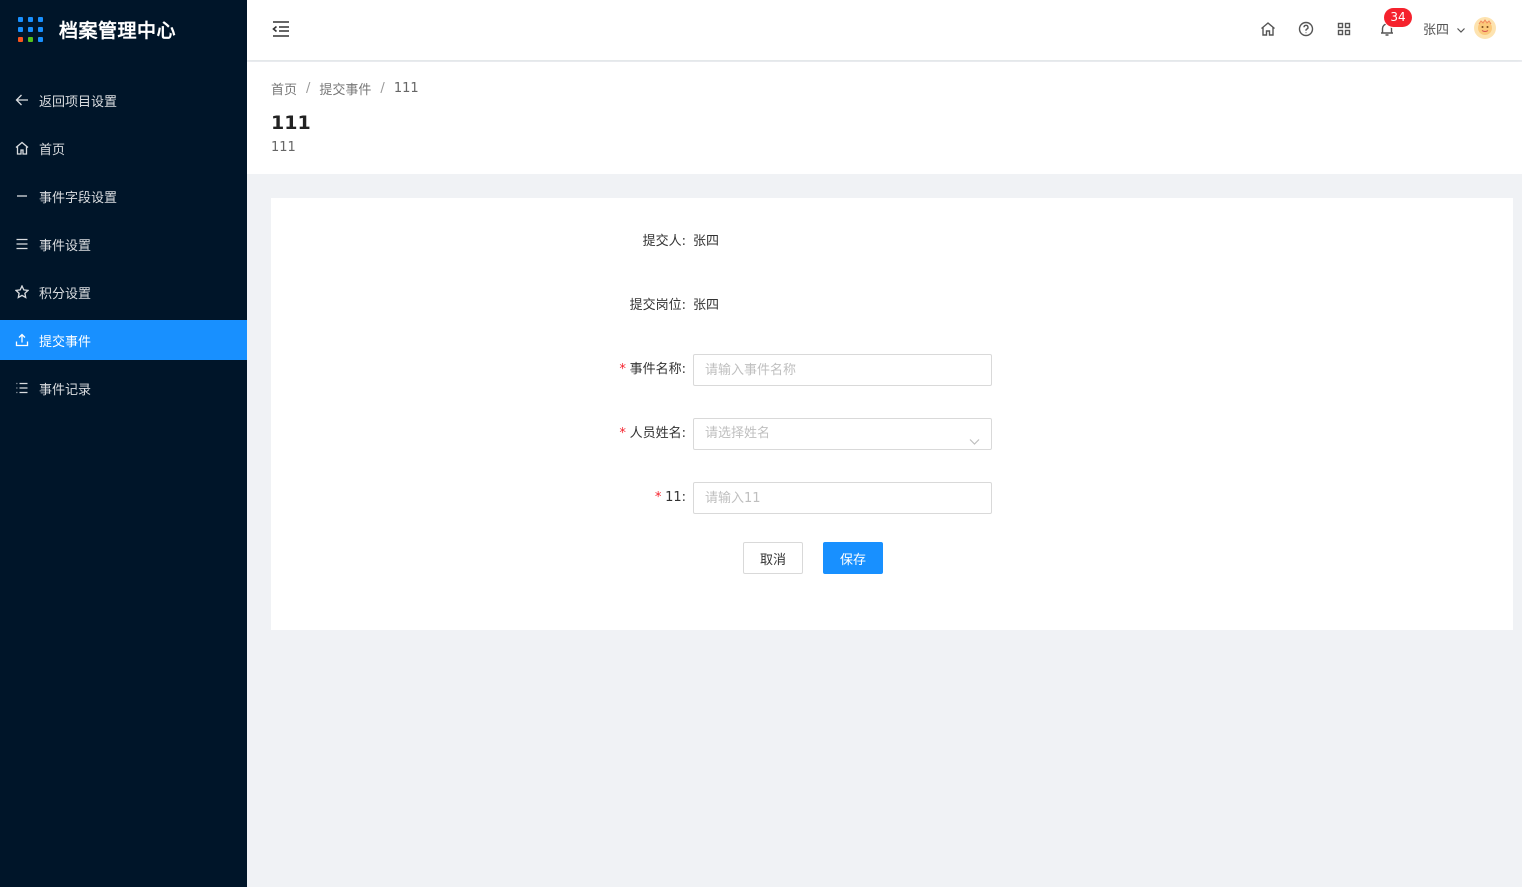 The height and width of the screenshot is (887, 1522). I want to click on breadcrumb-current: 111, so click(406, 88).